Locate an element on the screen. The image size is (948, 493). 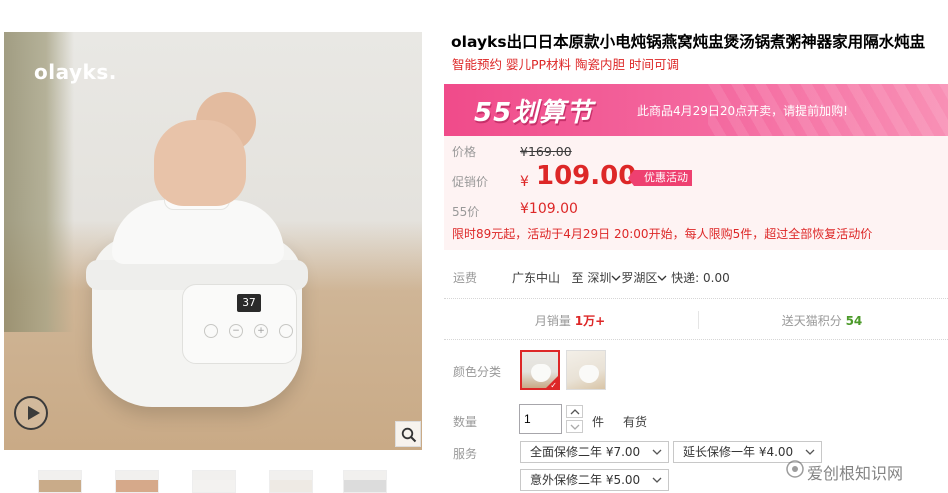
brand-logo: olayks. is located at coordinates (75, 72).